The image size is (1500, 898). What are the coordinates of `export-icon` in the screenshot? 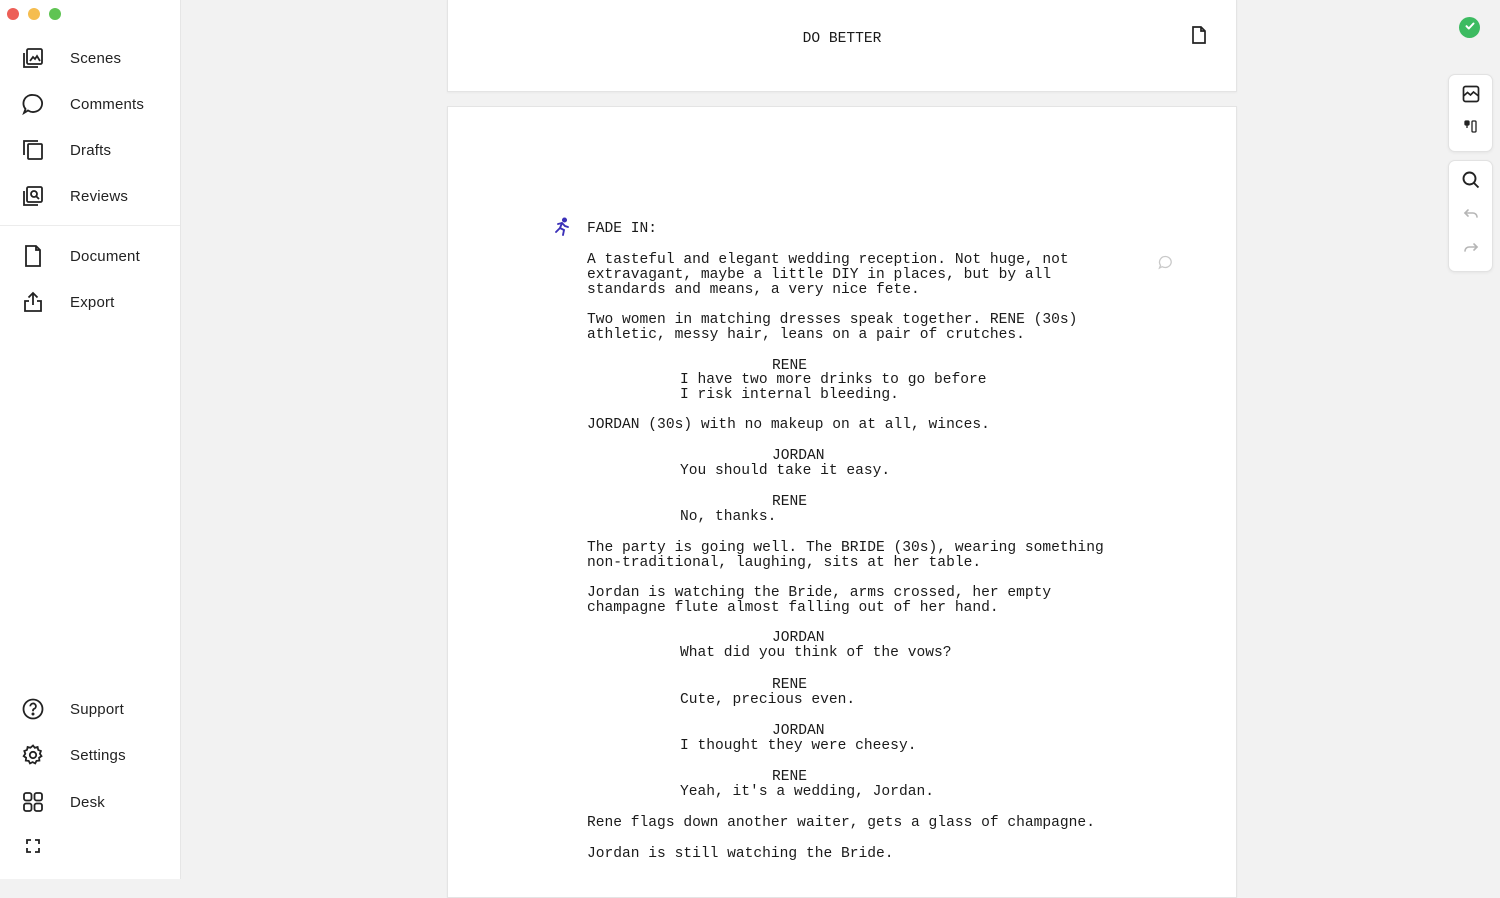 It's located at (33, 302).